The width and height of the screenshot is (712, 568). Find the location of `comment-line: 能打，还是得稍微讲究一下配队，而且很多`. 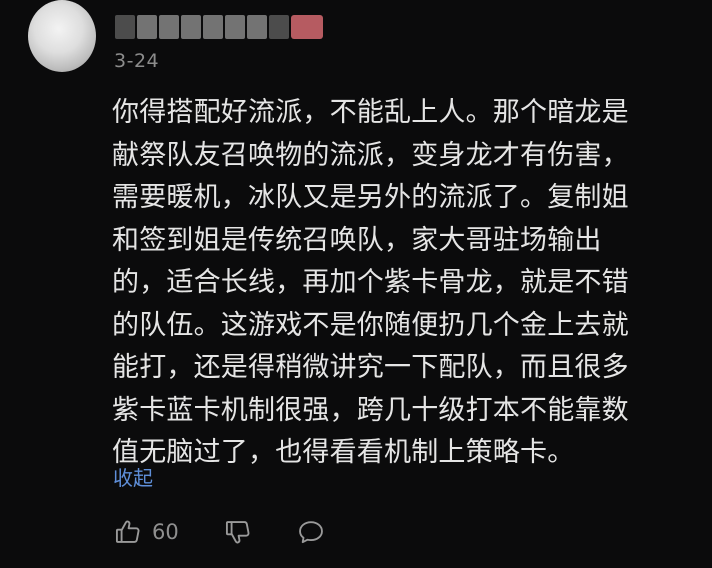

comment-line: 能打，还是得稍微讲究一下配队，而且很多 is located at coordinates (370, 367).